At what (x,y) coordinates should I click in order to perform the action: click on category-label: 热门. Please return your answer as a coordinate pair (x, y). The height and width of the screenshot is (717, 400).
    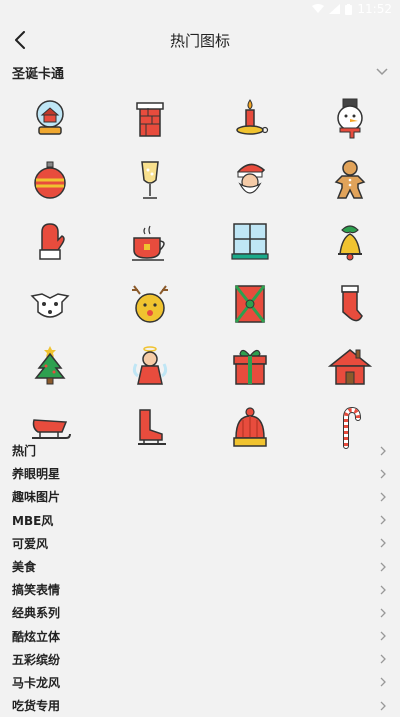
    Looking at the image, I should click on (24, 451).